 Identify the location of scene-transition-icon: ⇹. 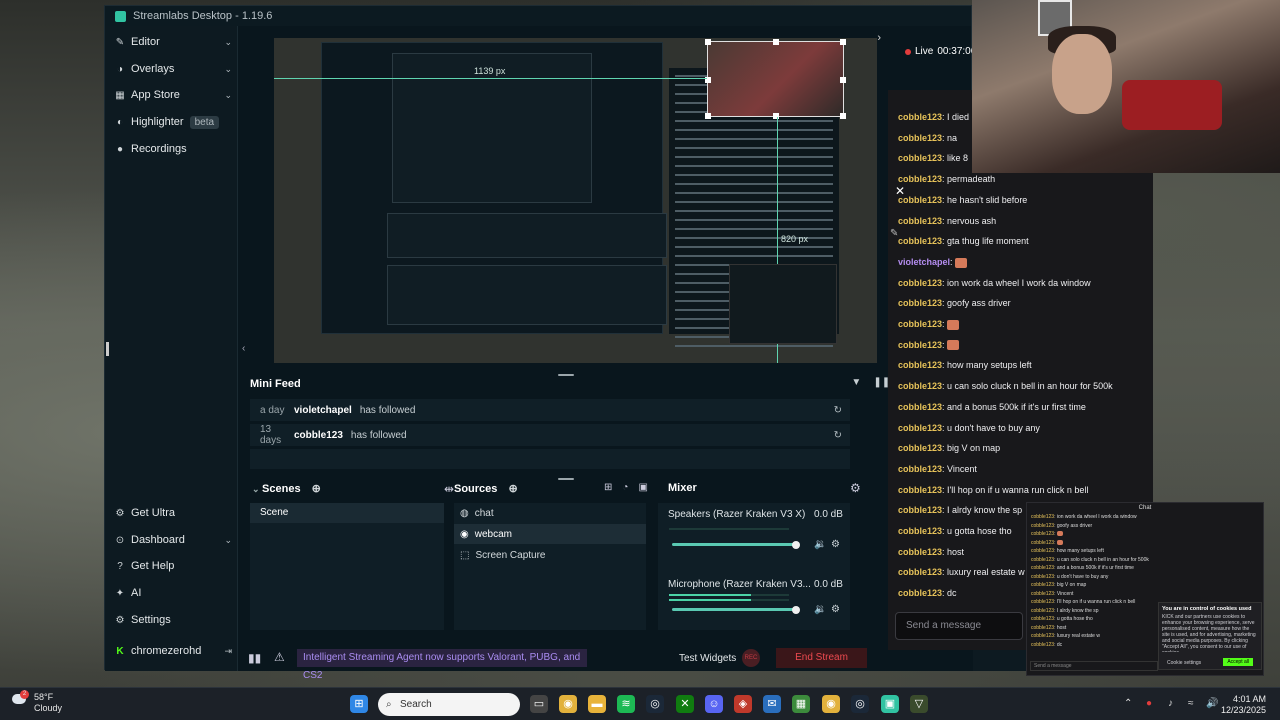
(449, 489).